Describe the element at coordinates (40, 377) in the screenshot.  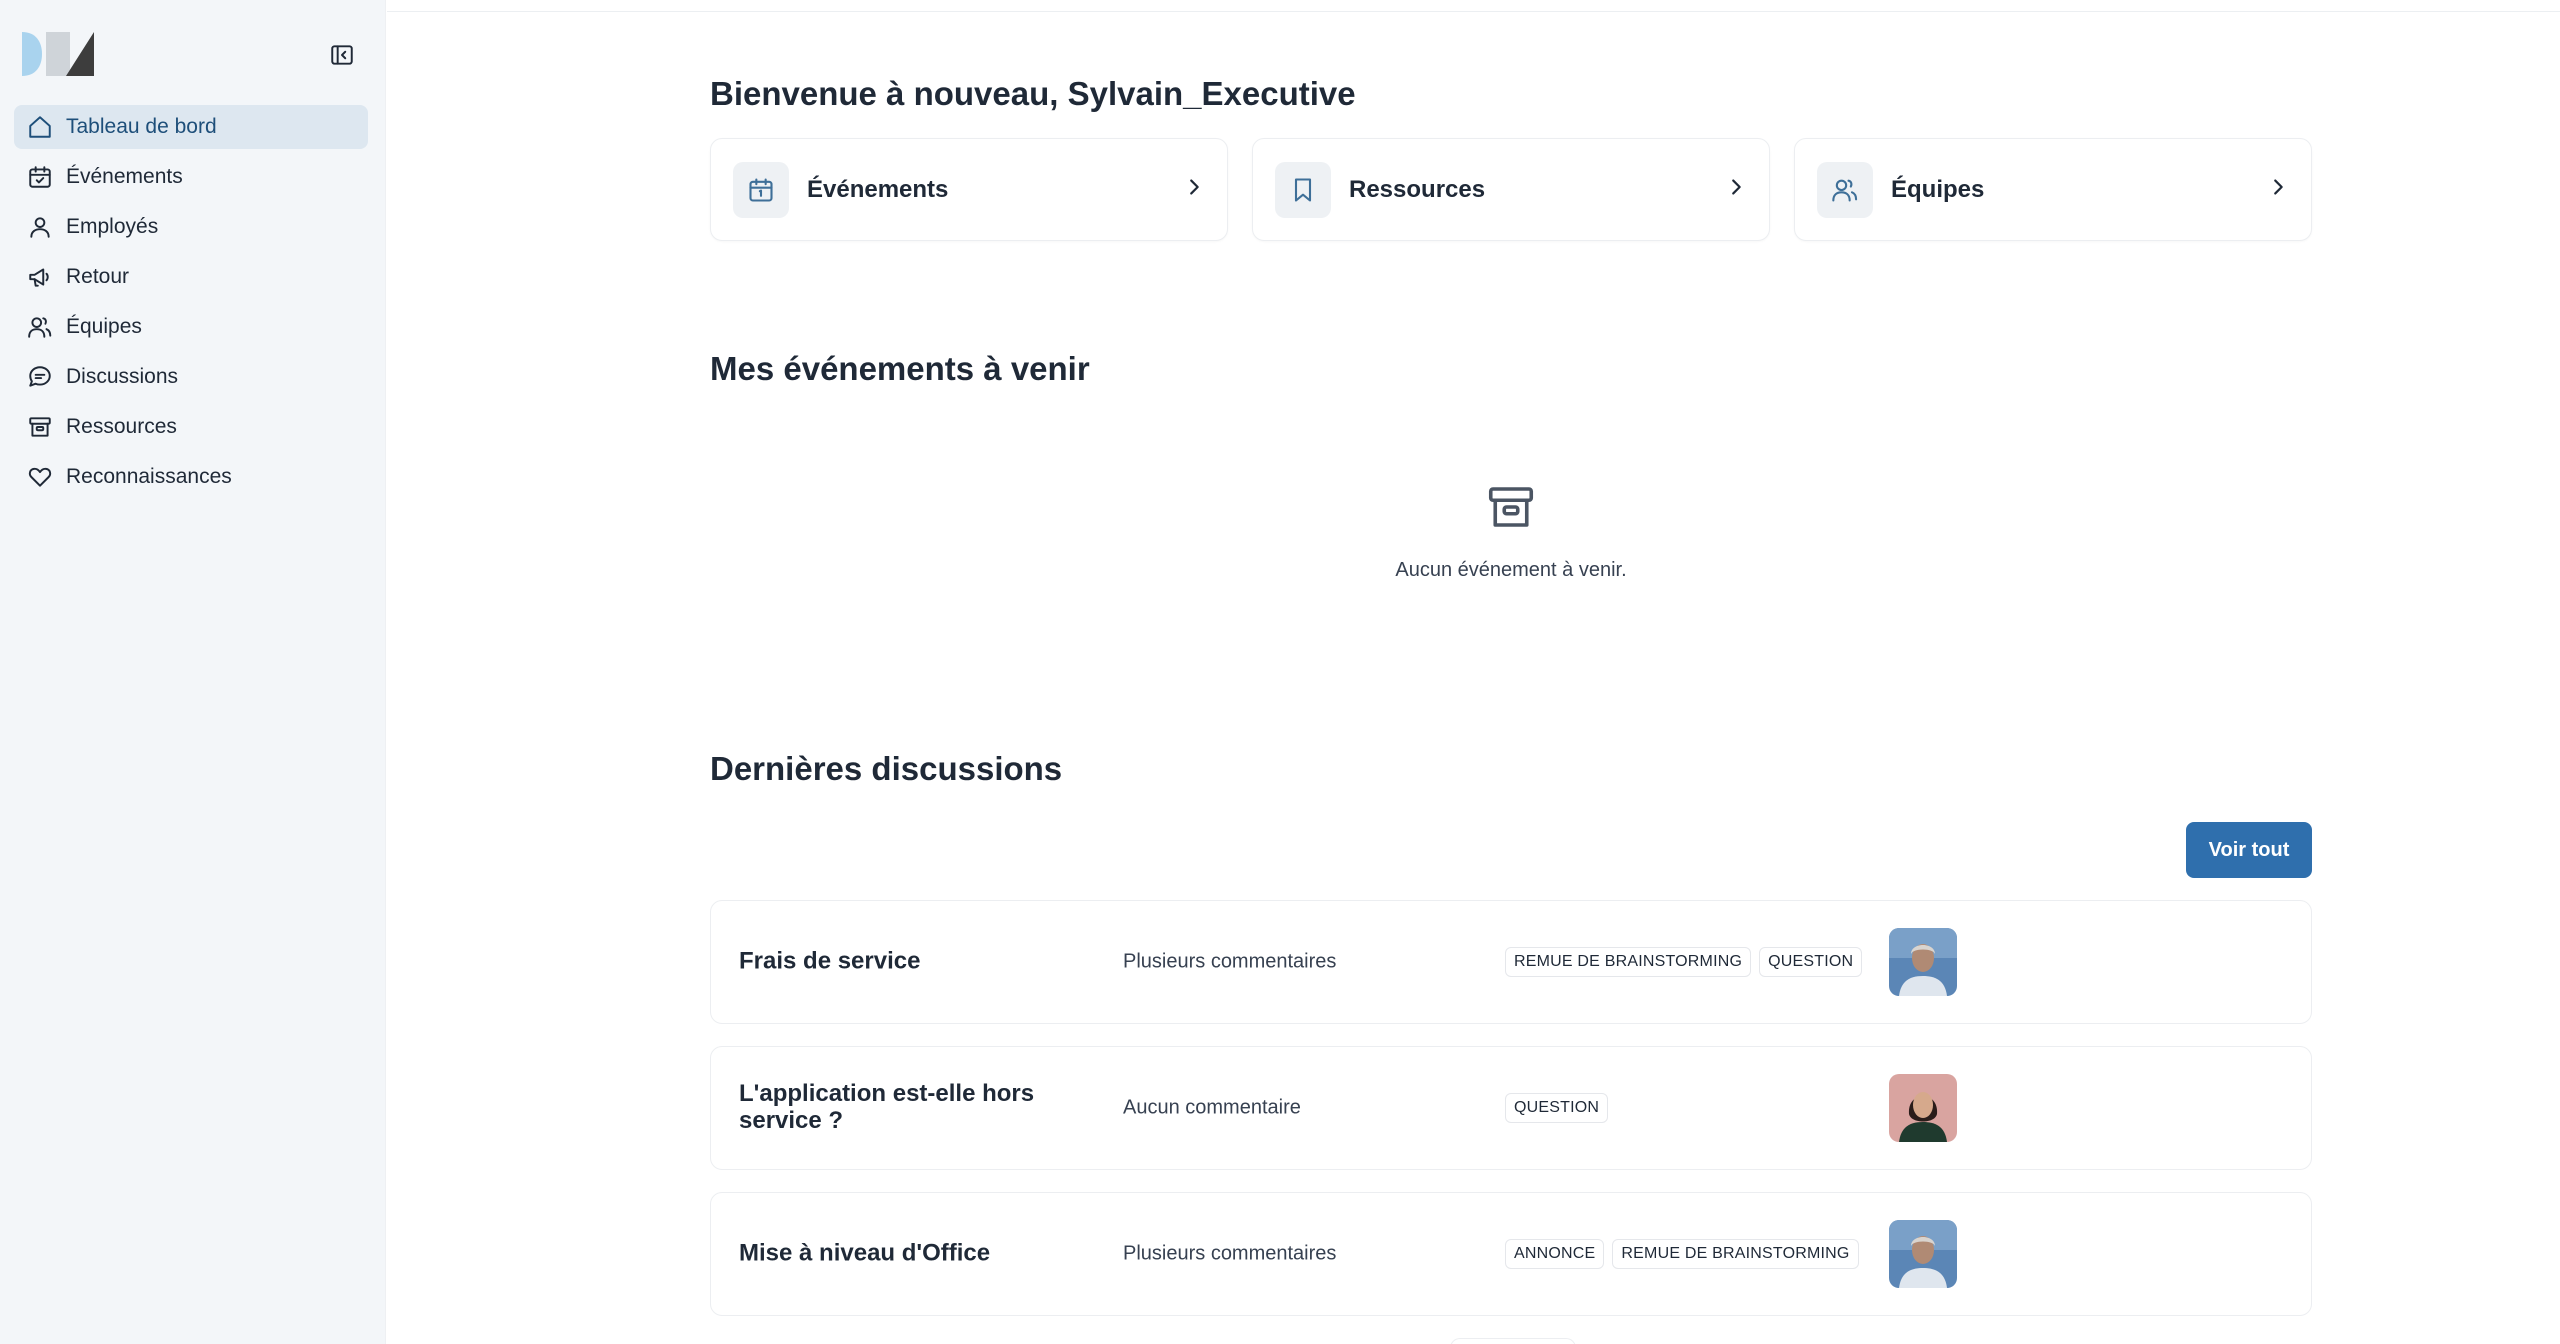
I see `chat-bubble-icon` at that location.